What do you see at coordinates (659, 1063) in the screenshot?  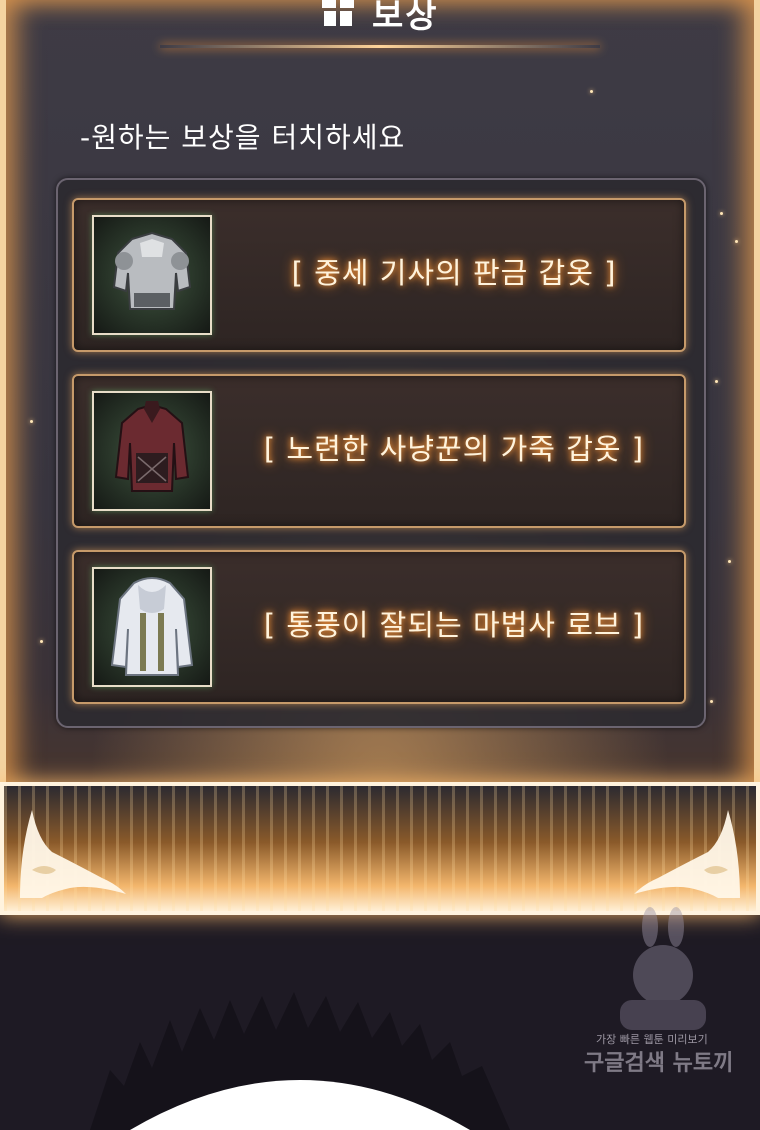 I see `watermark-brand: 구글검색 뉴토끼` at bounding box center [659, 1063].